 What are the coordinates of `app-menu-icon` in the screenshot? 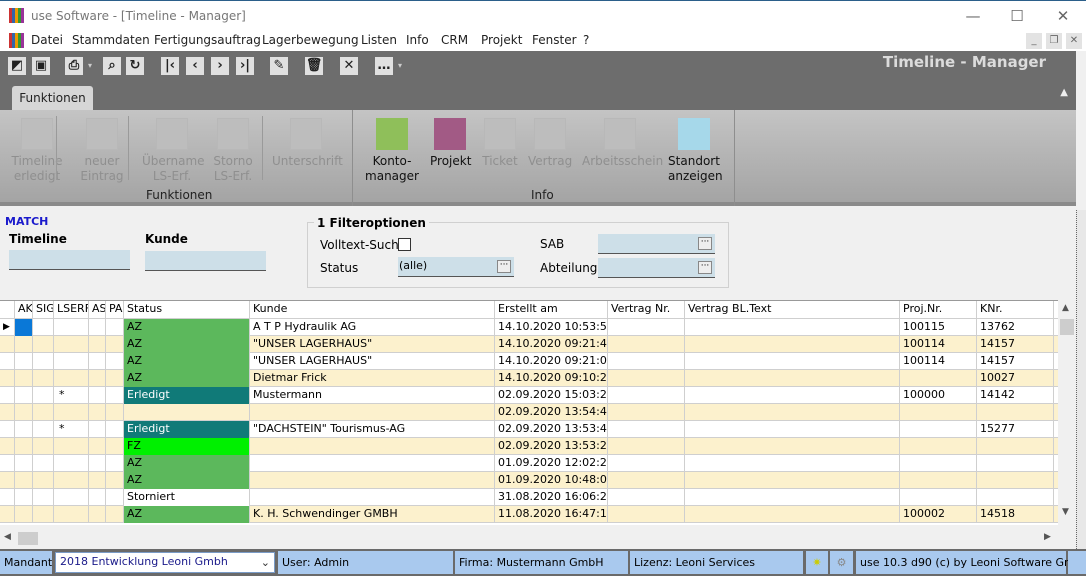 It's located at (16, 40).